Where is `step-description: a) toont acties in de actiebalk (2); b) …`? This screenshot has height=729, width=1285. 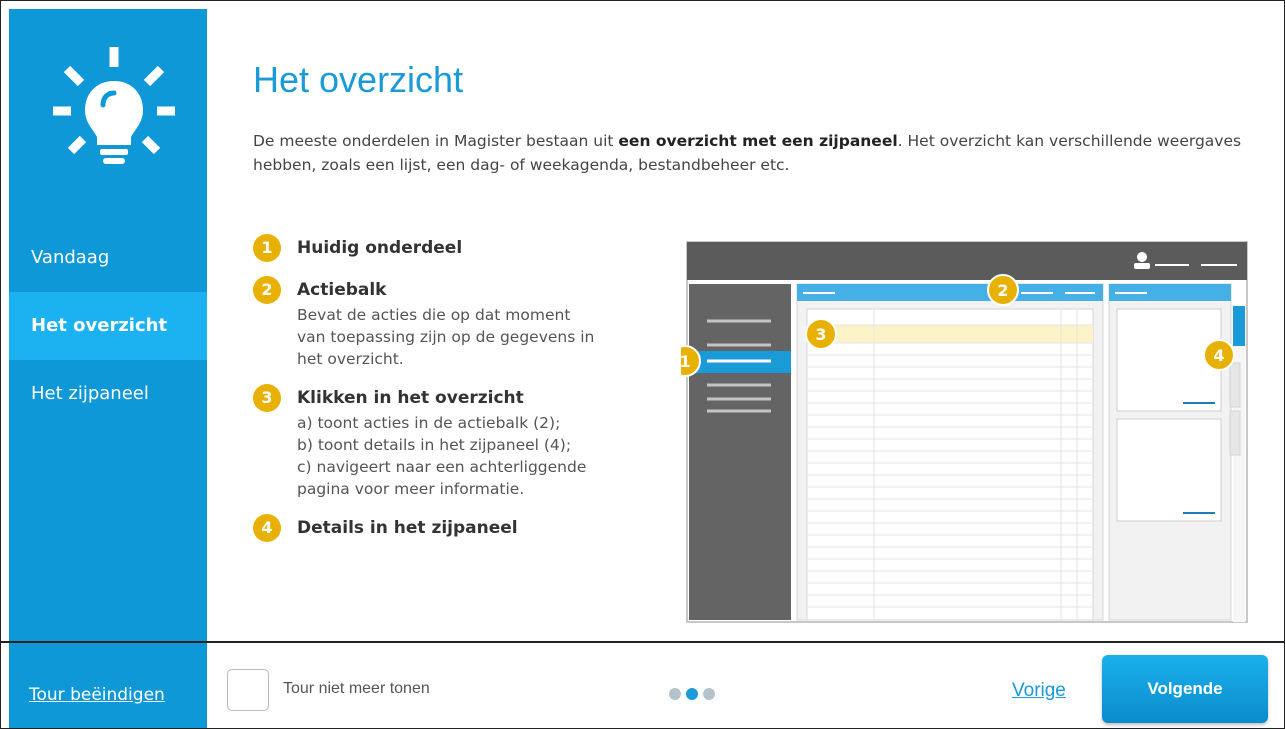
step-description: a) toont acties in de actiebalk (2); b) … is located at coordinates (442, 456).